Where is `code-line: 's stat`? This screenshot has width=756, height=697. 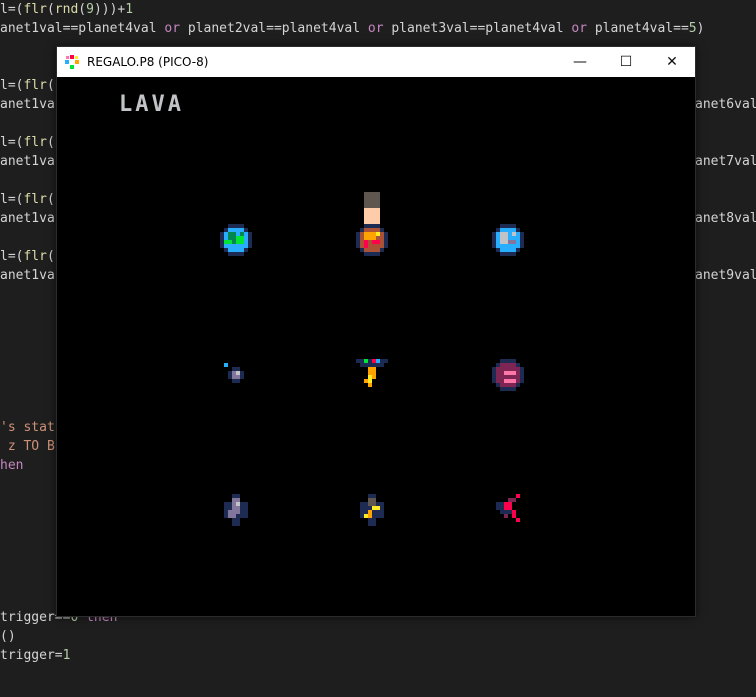 code-line: 's stat is located at coordinates (27, 427).